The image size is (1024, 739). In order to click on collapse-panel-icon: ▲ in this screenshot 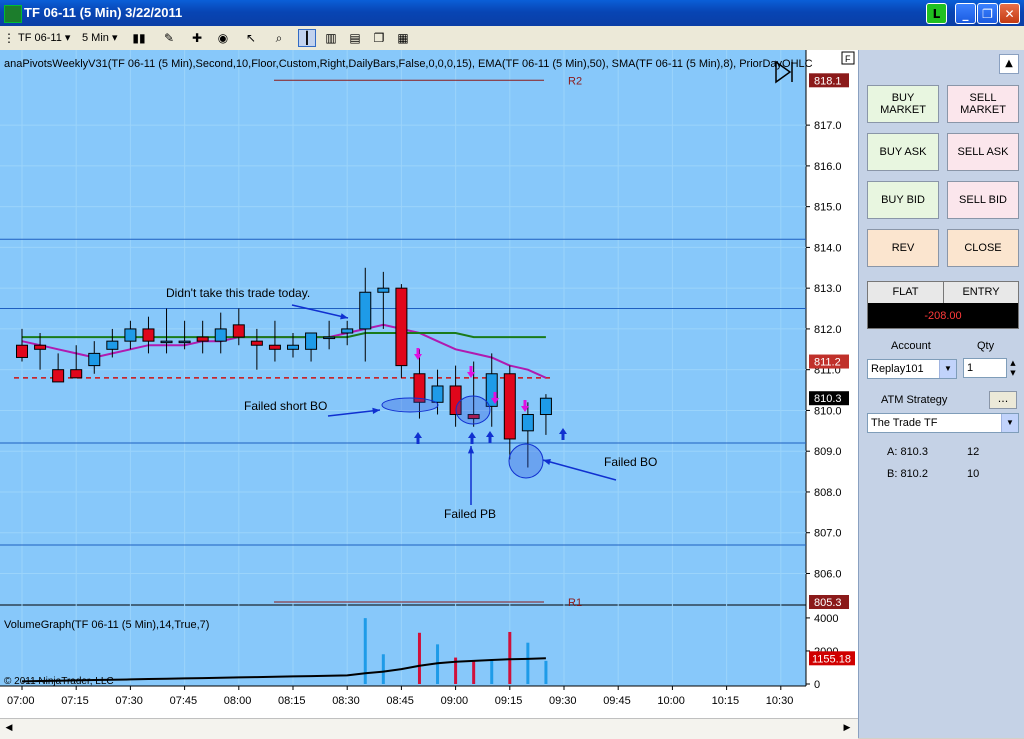, I will do `click(1009, 64)`.